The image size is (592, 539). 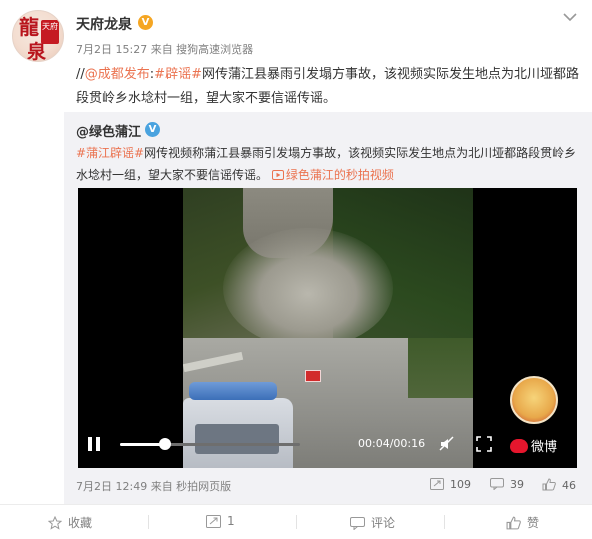 I want to click on comment-count: 39, so click(x=517, y=484).